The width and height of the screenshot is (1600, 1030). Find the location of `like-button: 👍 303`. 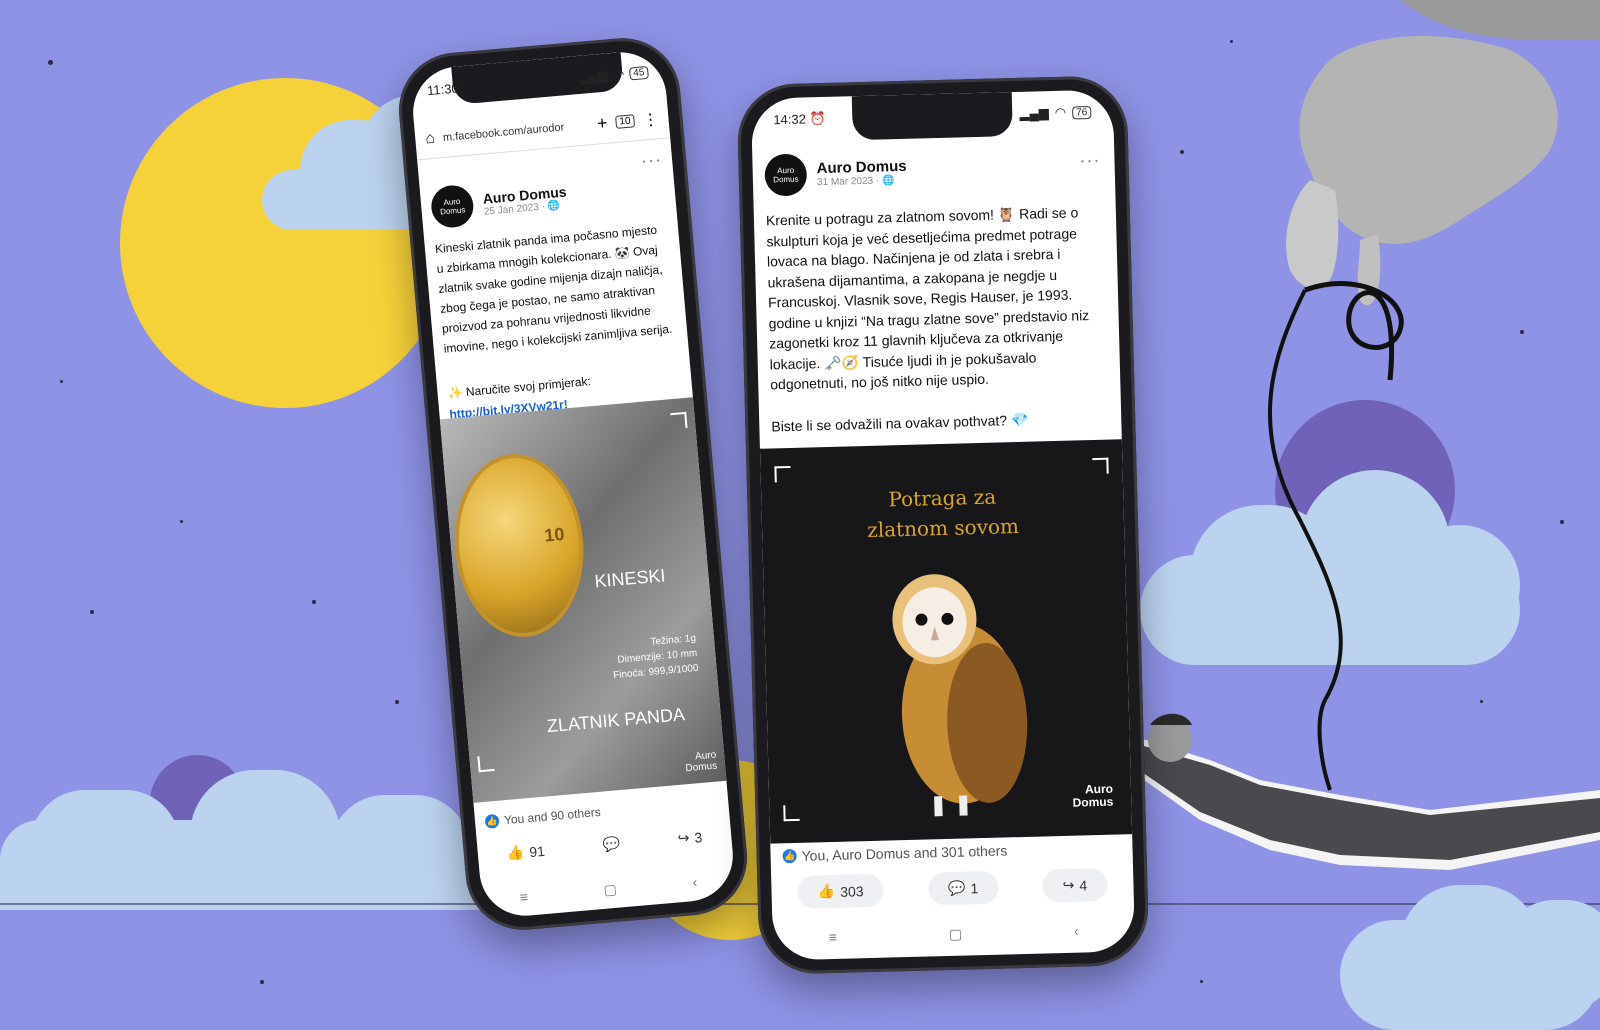

like-button: 👍 303 is located at coordinates (841, 891).